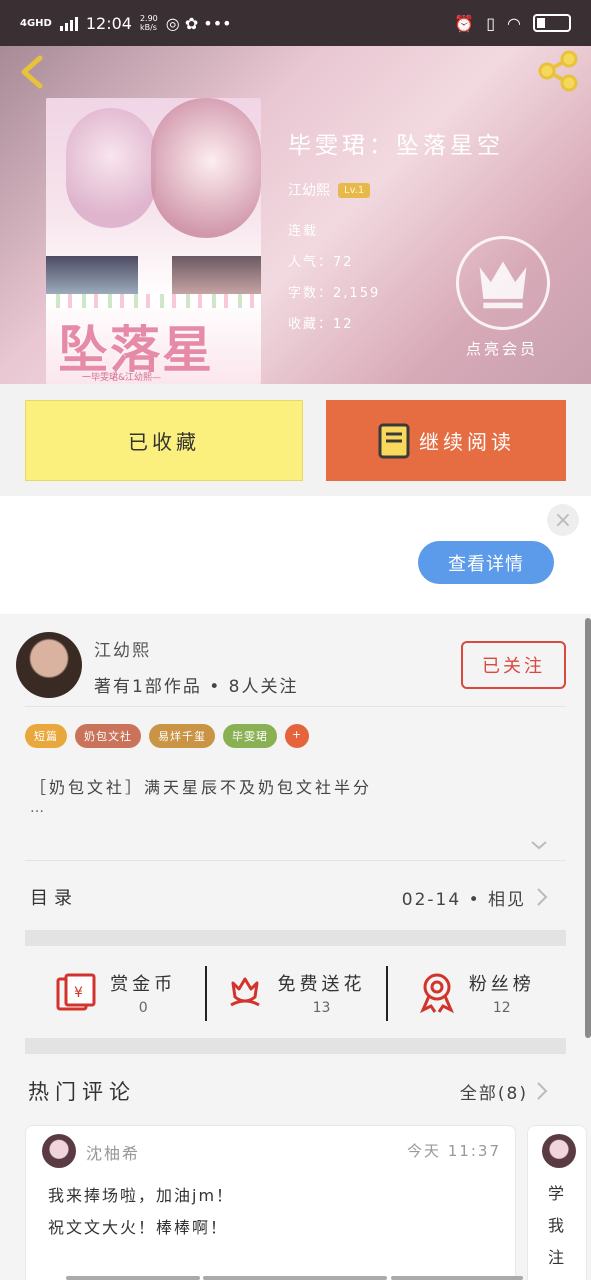 The image size is (591, 1280). I want to click on vibrate-icon: ▯, so click(491, 23).